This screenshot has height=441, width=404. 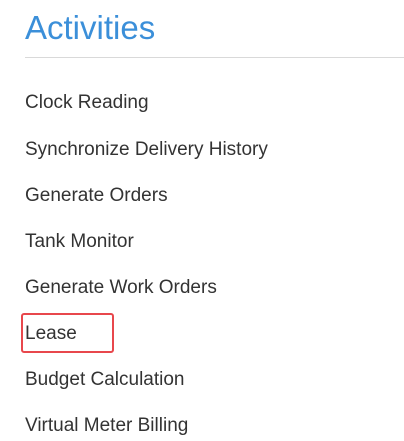 What do you see at coordinates (96, 196) in the screenshot?
I see `activity-link-generate-orders: Generate Orders` at bounding box center [96, 196].